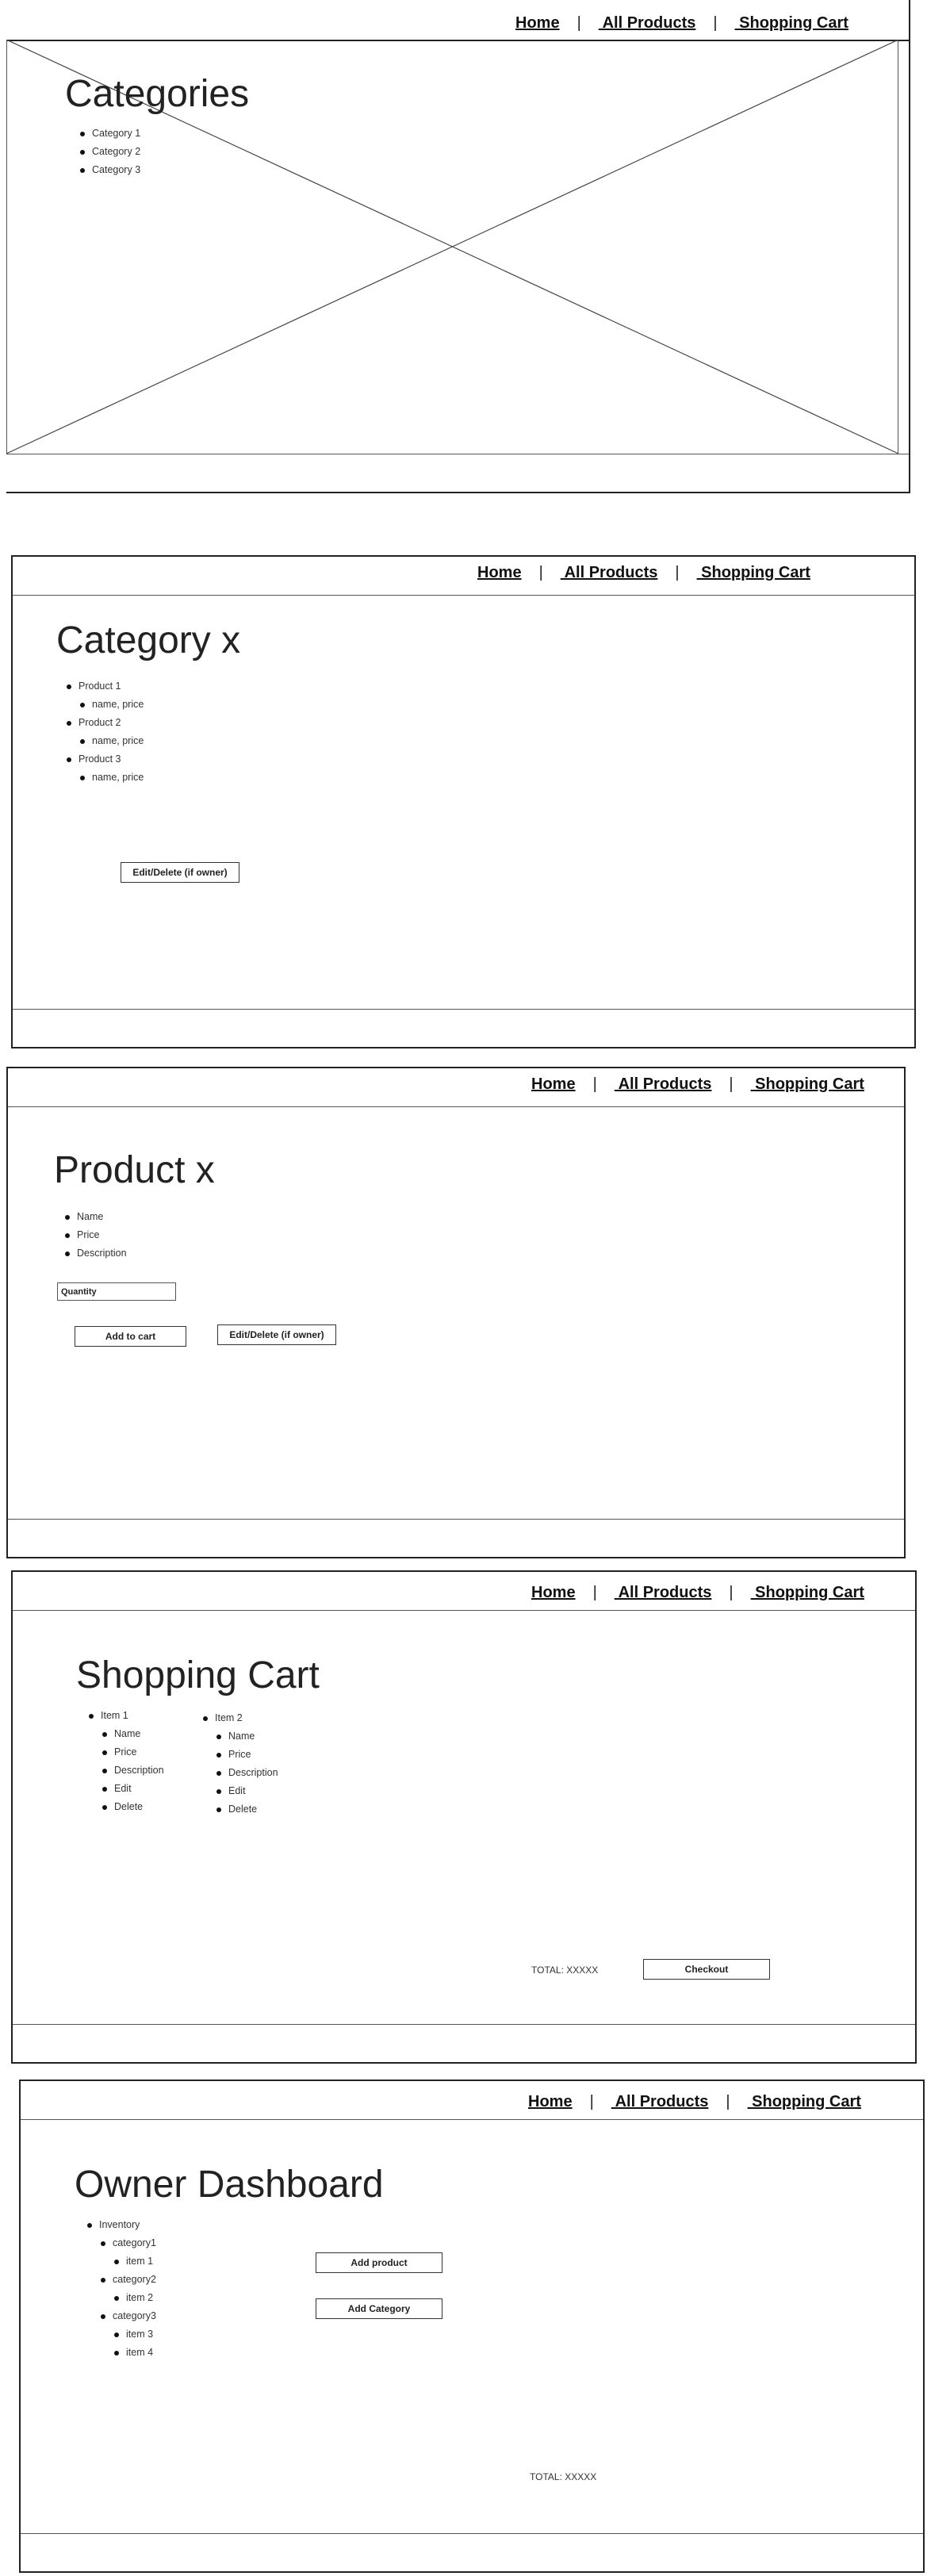 The image size is (927, 2576). What do you see at coordinates (122, 2225) in the screenshot?
I see `inventory-label: Inventory` at bounding box center [122, 2225].